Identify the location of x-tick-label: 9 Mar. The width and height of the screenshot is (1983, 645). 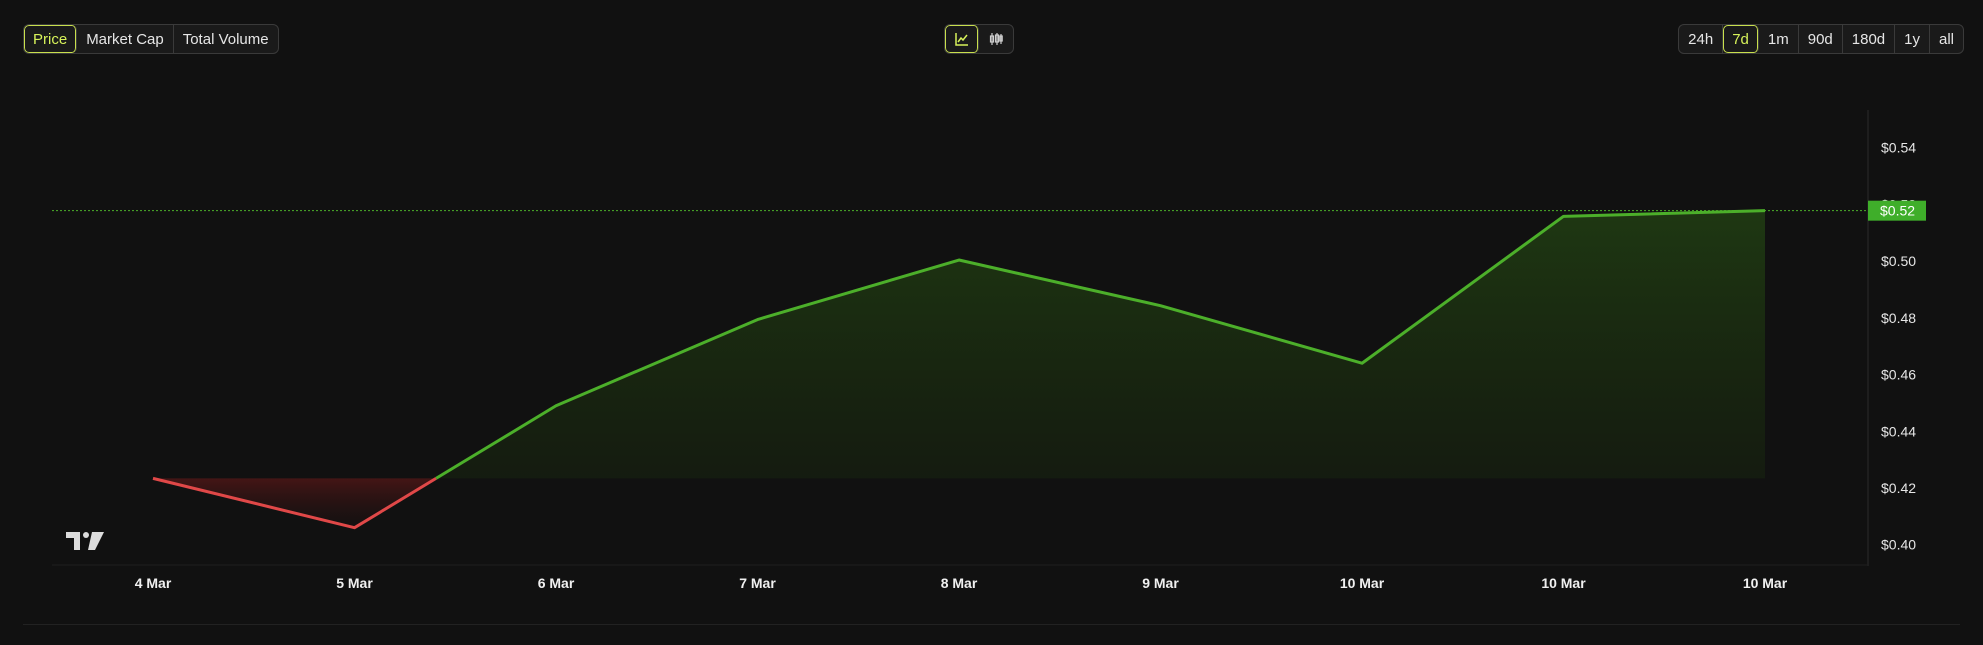
(1160, 583).